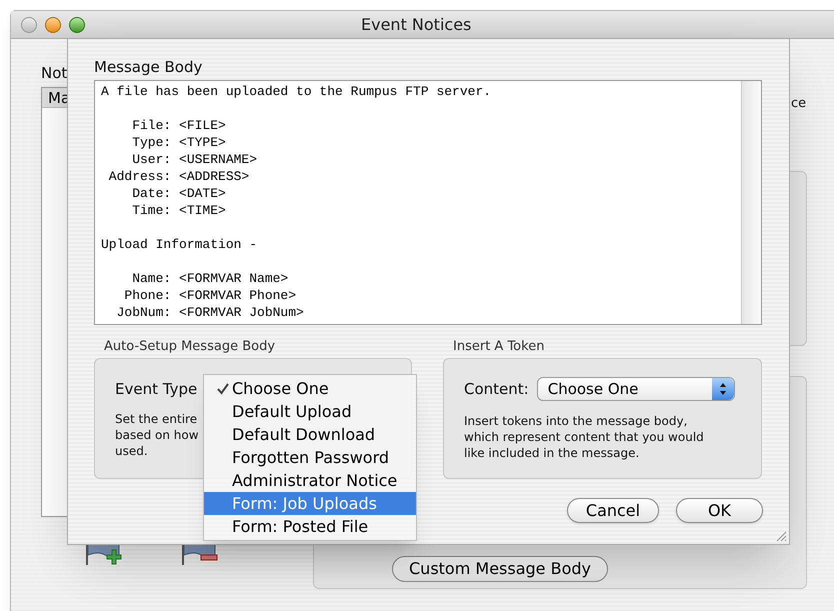 The height and width of the screenshot is (611, 834). What do you see at coordinates (53, 24) in the screenshot?
I see `minimize-button-icon` at bounding box center [53, 24].